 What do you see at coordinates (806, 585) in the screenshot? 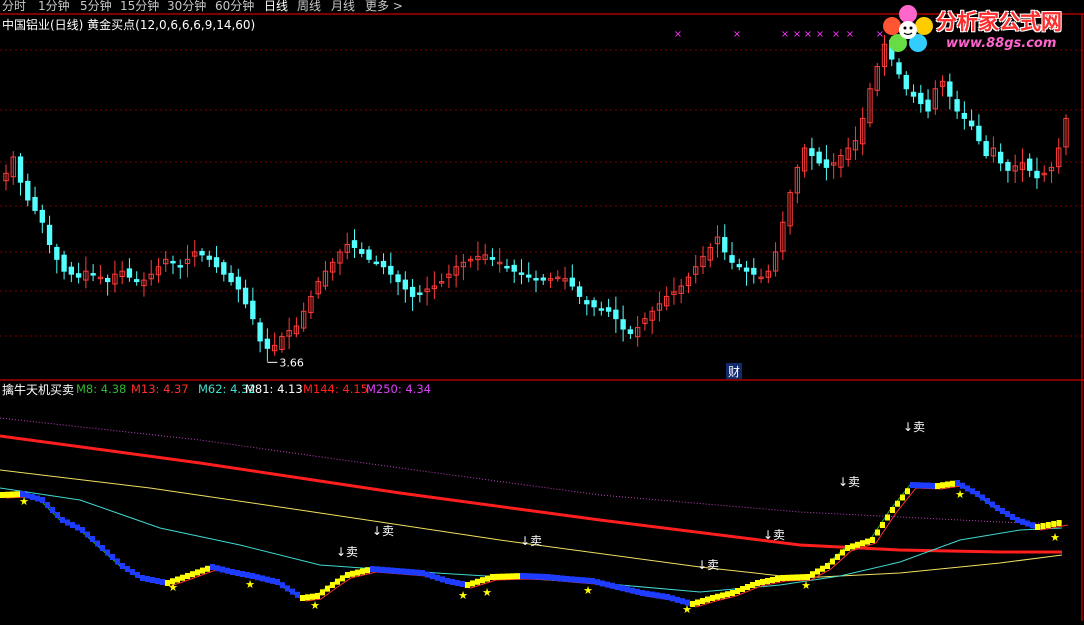
I see `buy-star-8: ★` at bounding box center [806, 585].